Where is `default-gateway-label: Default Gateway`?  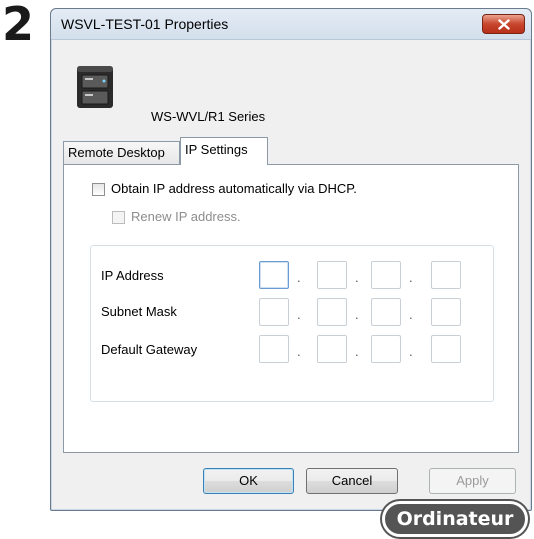
default-gateway-label: Default Gateway is located at coordinates (149, 349).